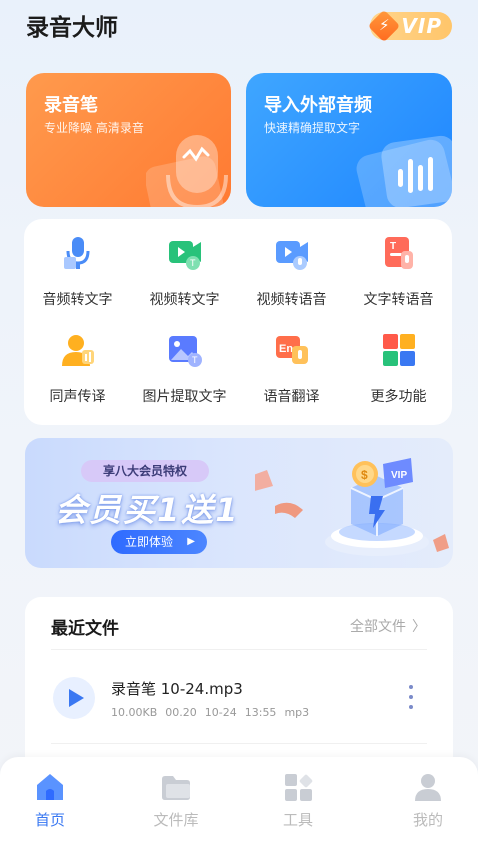 Image resolution: width=478 pixels, height=850 pixels. Describe the element at coordinates (399, 475) in the screenshot. I see `svg-text: VIP` at that location.